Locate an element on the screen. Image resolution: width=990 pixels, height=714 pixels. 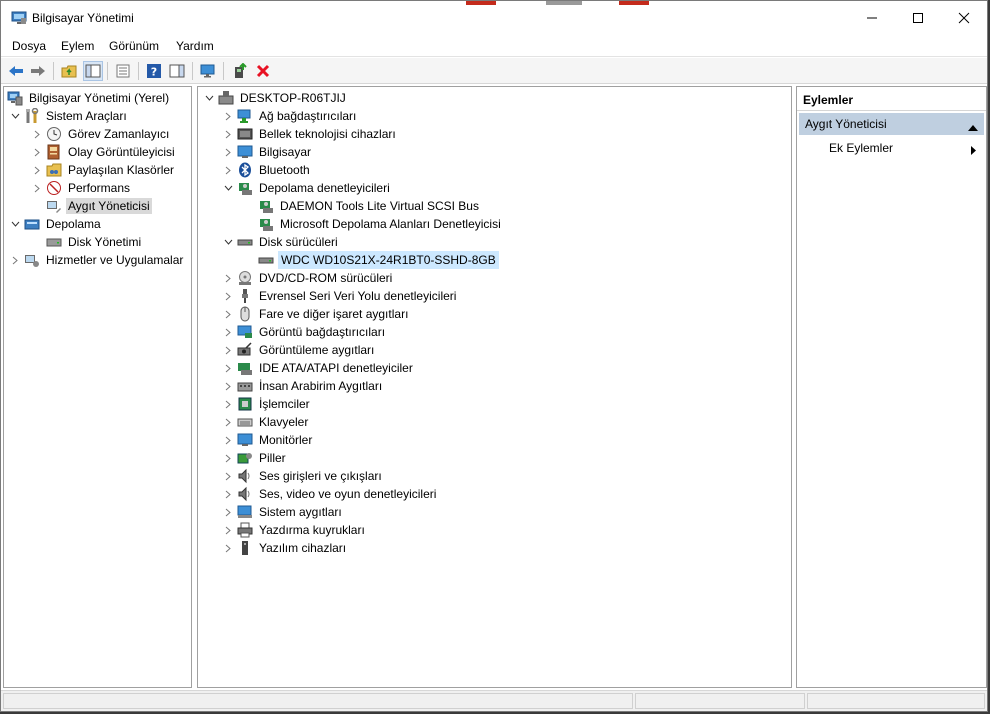
device-item-wdc-disk: WDC WD10S21X-24R1BT0-SSHD-8GB is located at coordinates (378, 260).